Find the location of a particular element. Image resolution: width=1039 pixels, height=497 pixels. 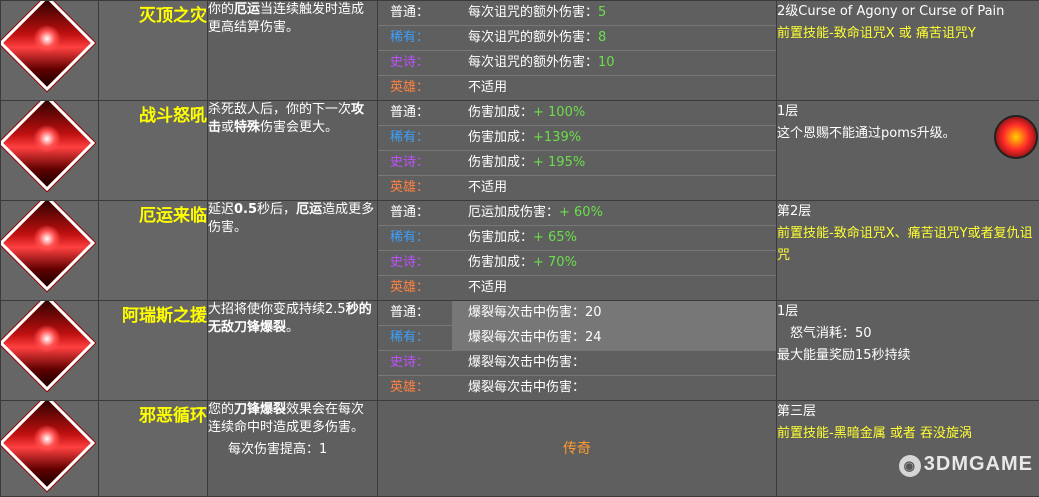

boon-name: 战斗怒吼 is located at coordinates (153, 151).